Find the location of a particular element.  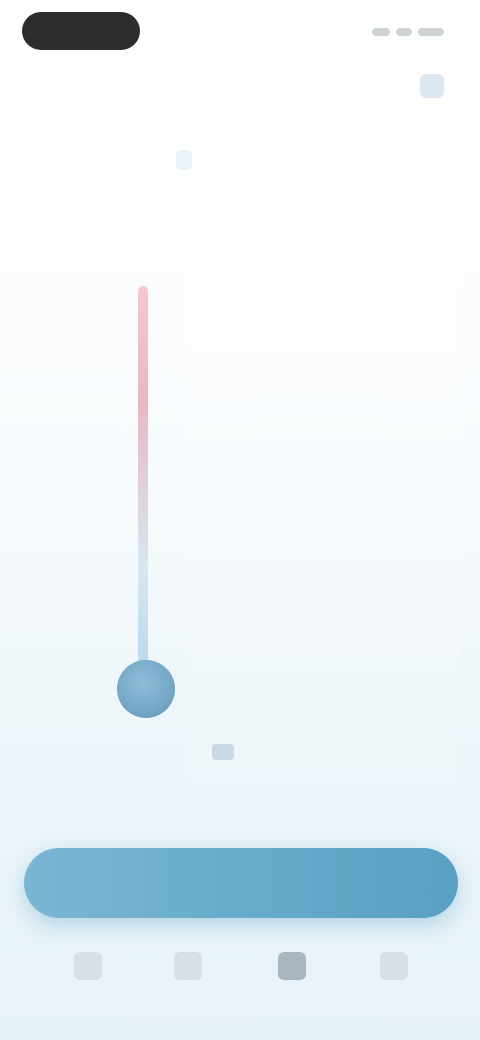

wifi-icon is located at coordinates (404, 32).